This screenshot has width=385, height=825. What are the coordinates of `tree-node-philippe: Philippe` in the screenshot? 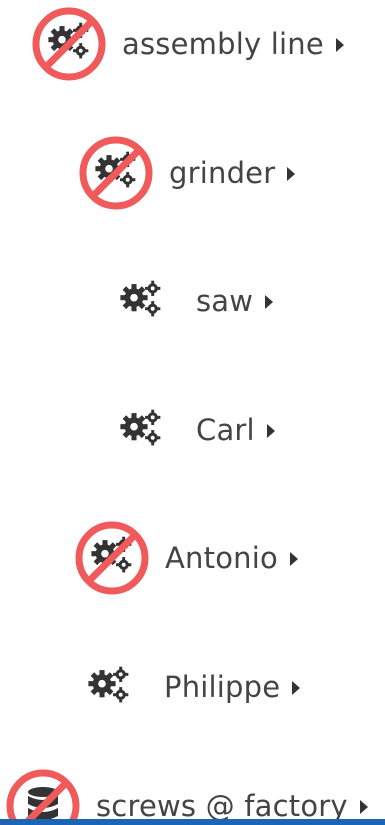 It's located at (190, 687).